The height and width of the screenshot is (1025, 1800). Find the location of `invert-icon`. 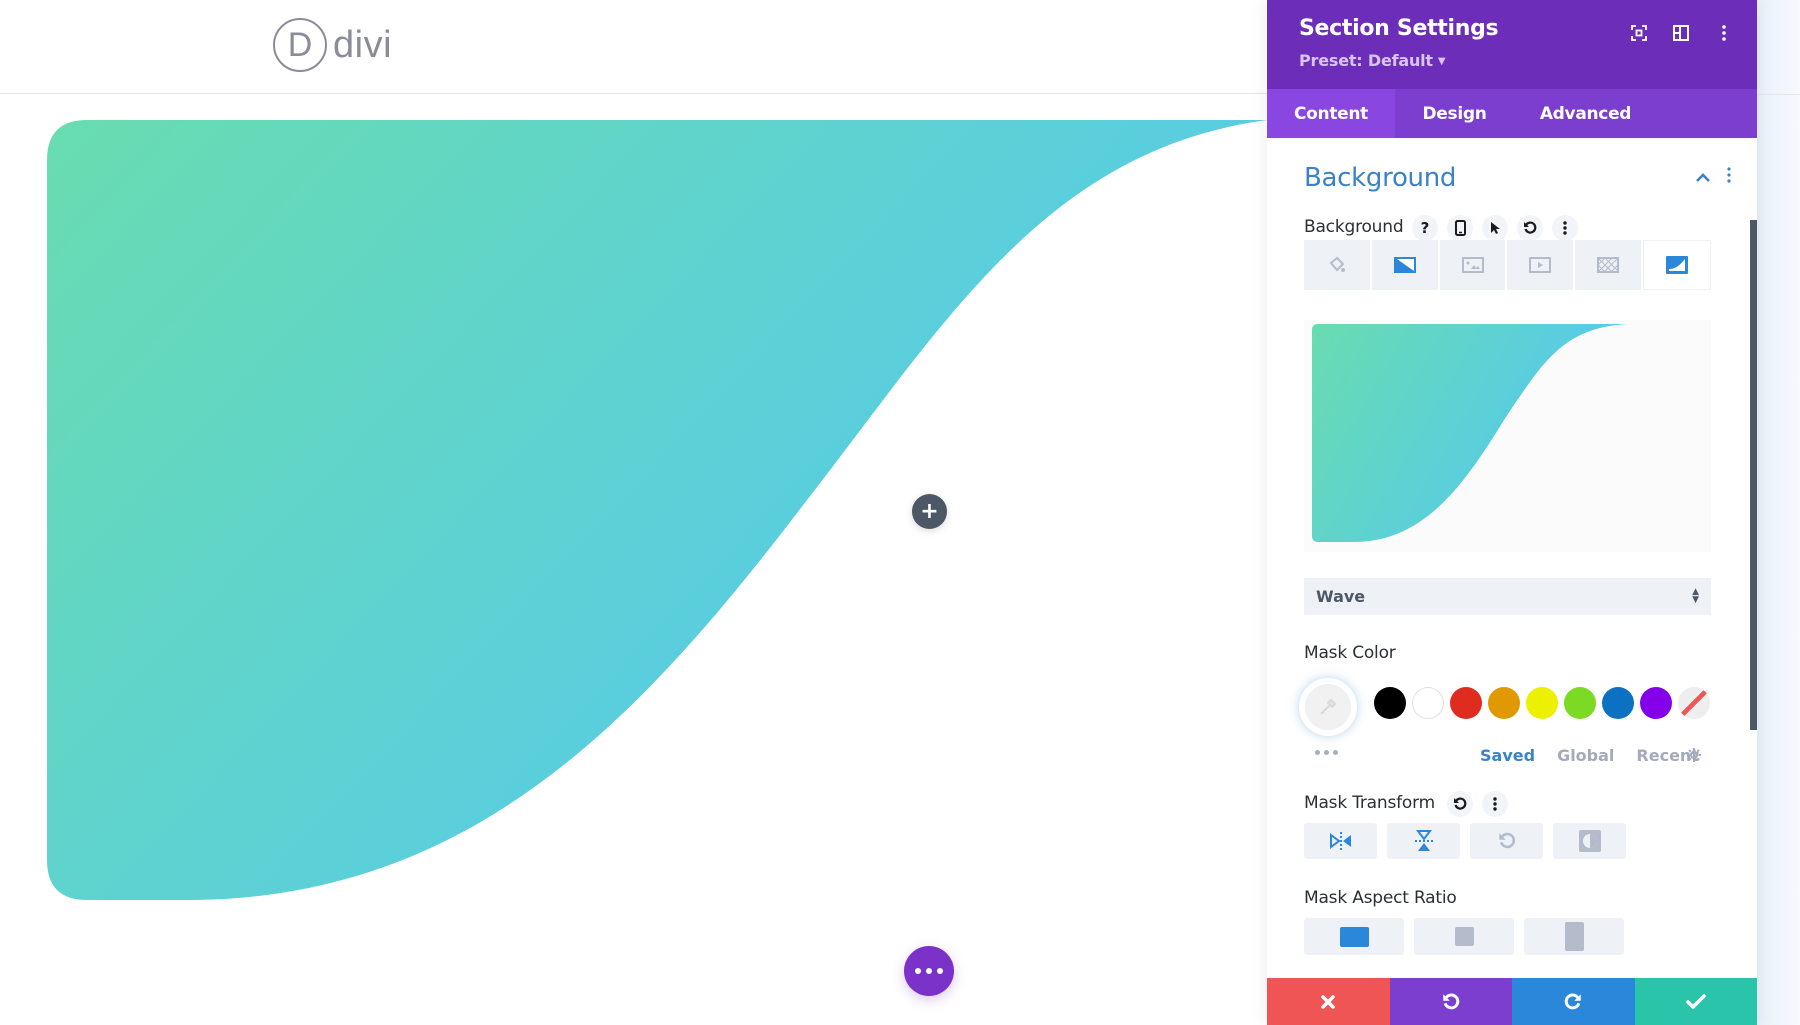

invert-icon is located at coordinates (1589, 841).